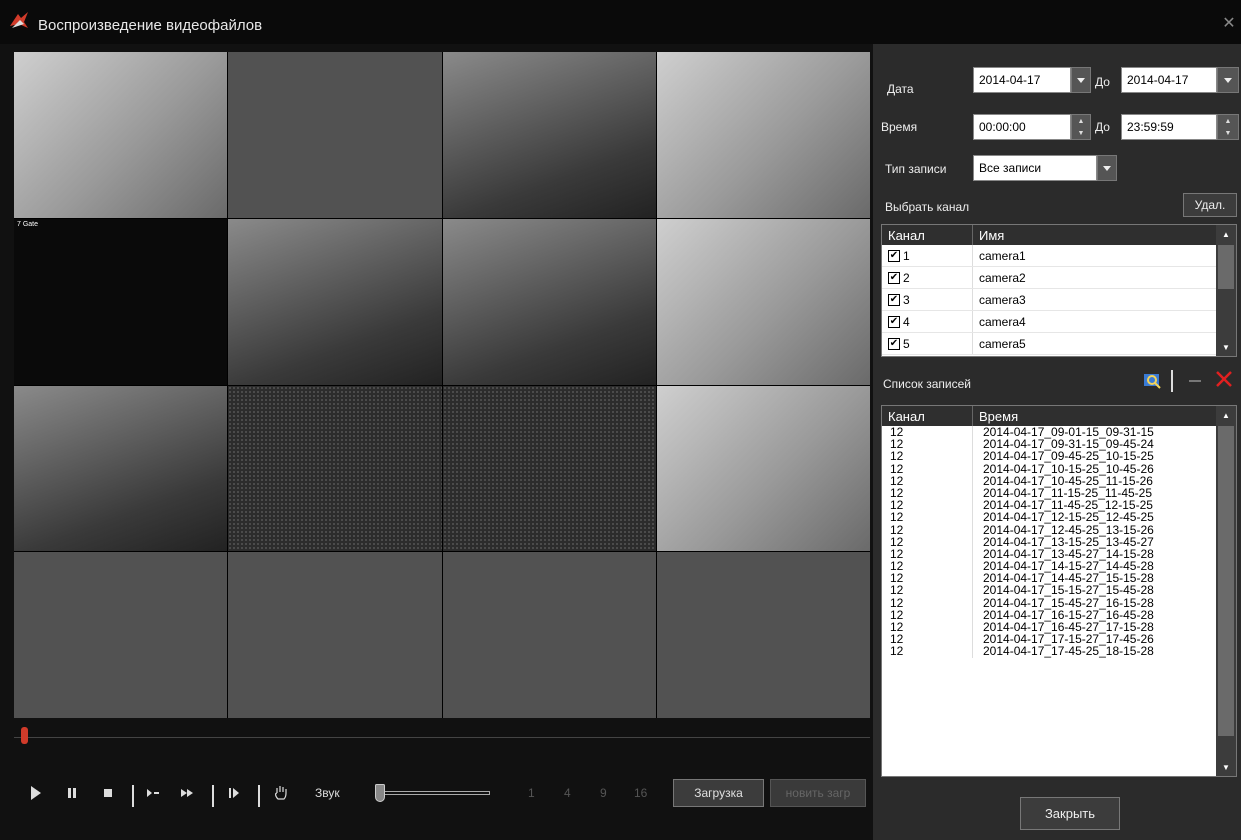 The image size is (1241, 840). I want to click on playback-timeline, so click(442, 735).